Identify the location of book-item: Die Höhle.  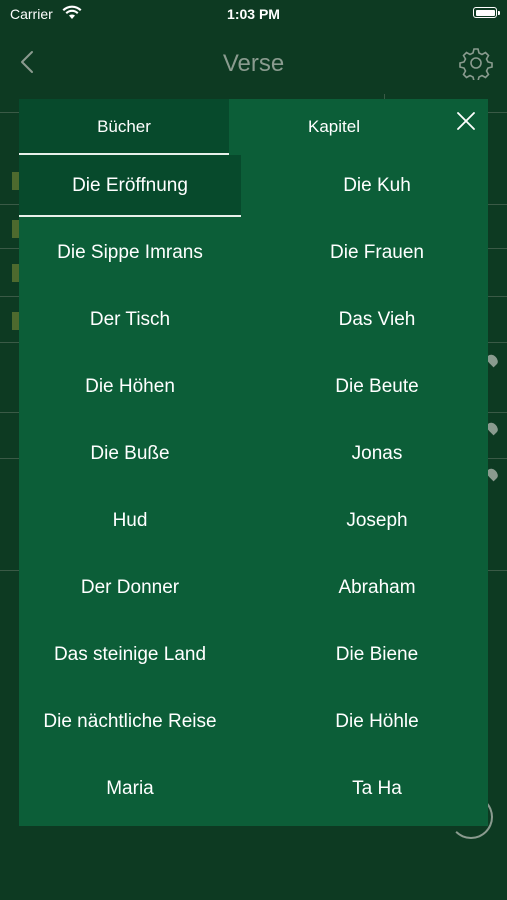
(377, 722).